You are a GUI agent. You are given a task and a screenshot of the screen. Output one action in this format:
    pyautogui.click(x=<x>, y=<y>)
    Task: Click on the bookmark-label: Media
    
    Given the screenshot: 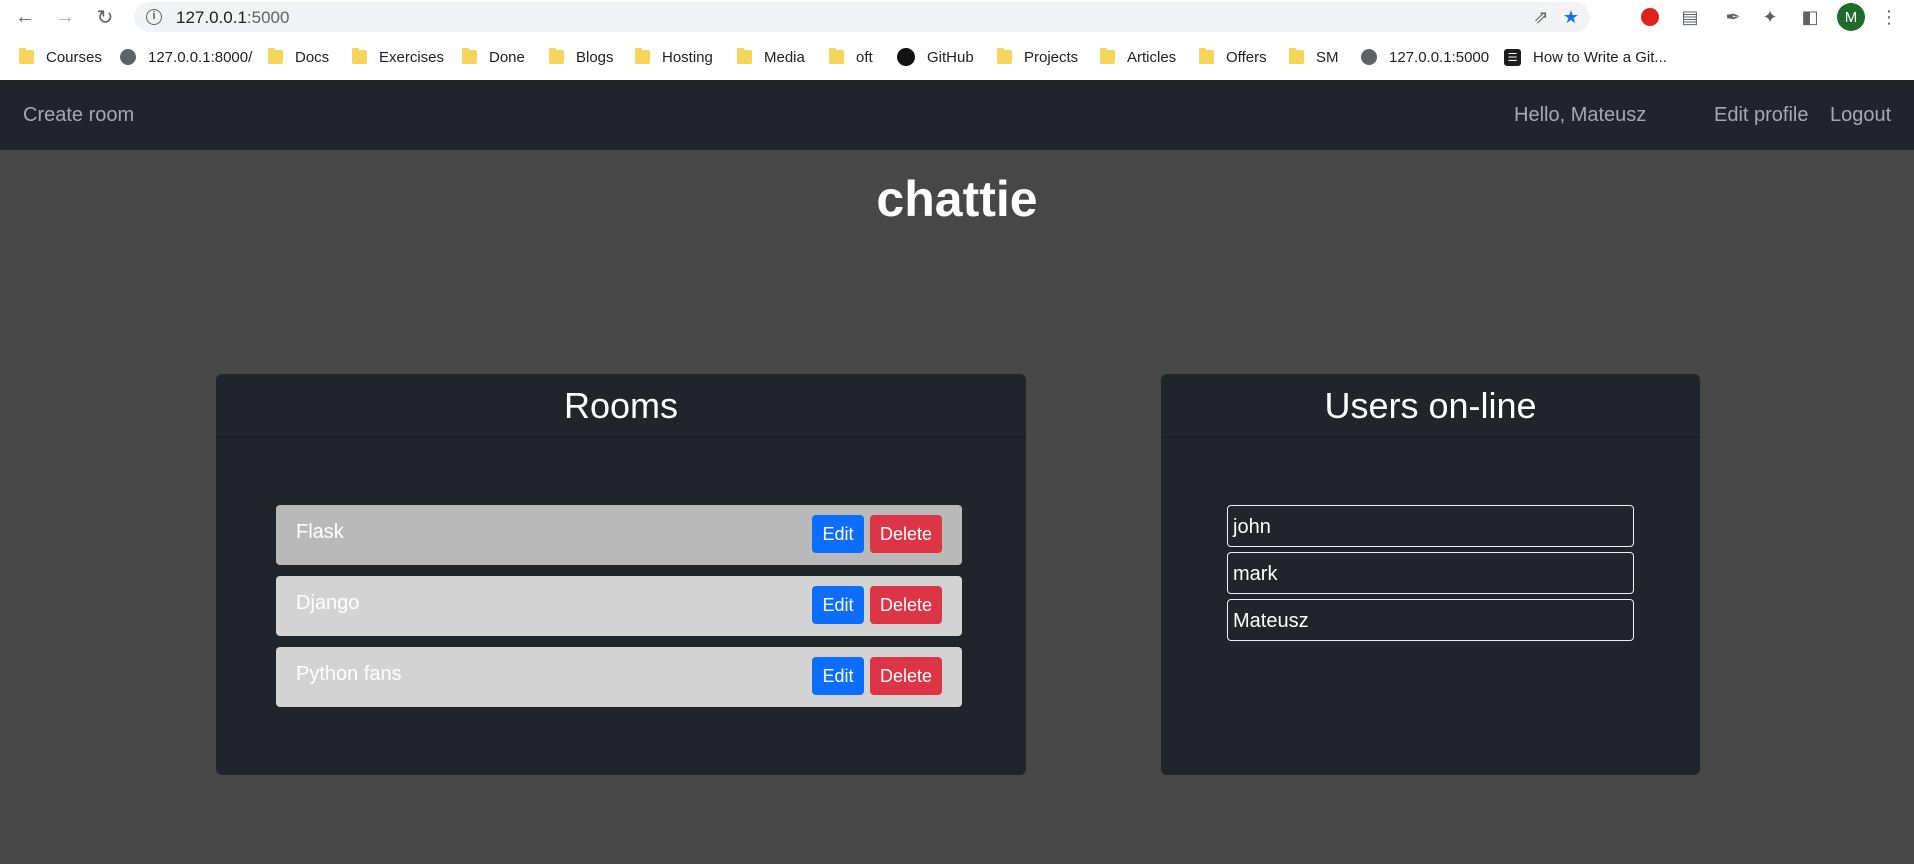 What is the action you would take?
    pyautogui.click(x=784, y=57)
    